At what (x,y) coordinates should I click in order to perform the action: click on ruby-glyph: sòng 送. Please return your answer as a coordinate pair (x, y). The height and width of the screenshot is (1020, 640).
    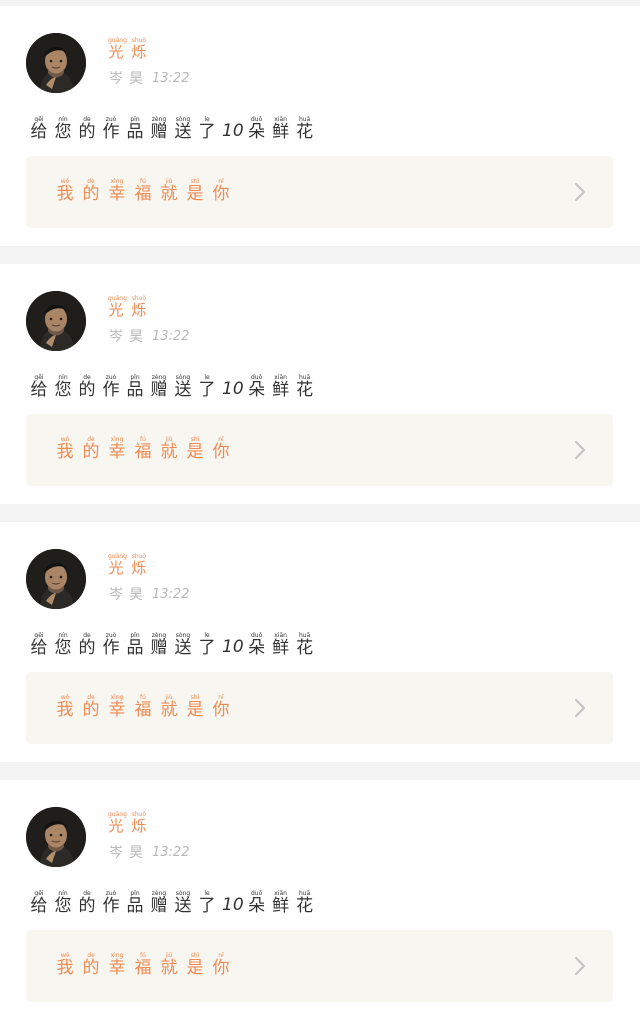
    Looking at the image, I should click on (183, 902).